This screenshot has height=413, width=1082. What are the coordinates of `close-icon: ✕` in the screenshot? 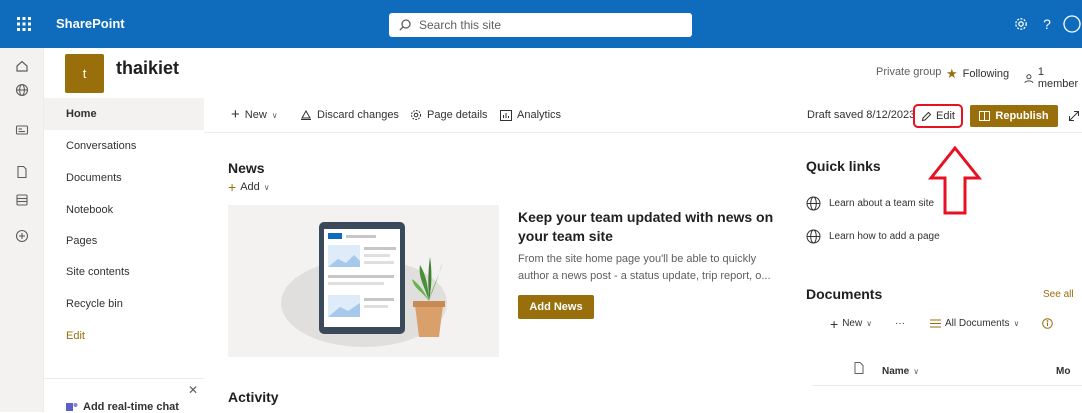 It's located at (193, 390).